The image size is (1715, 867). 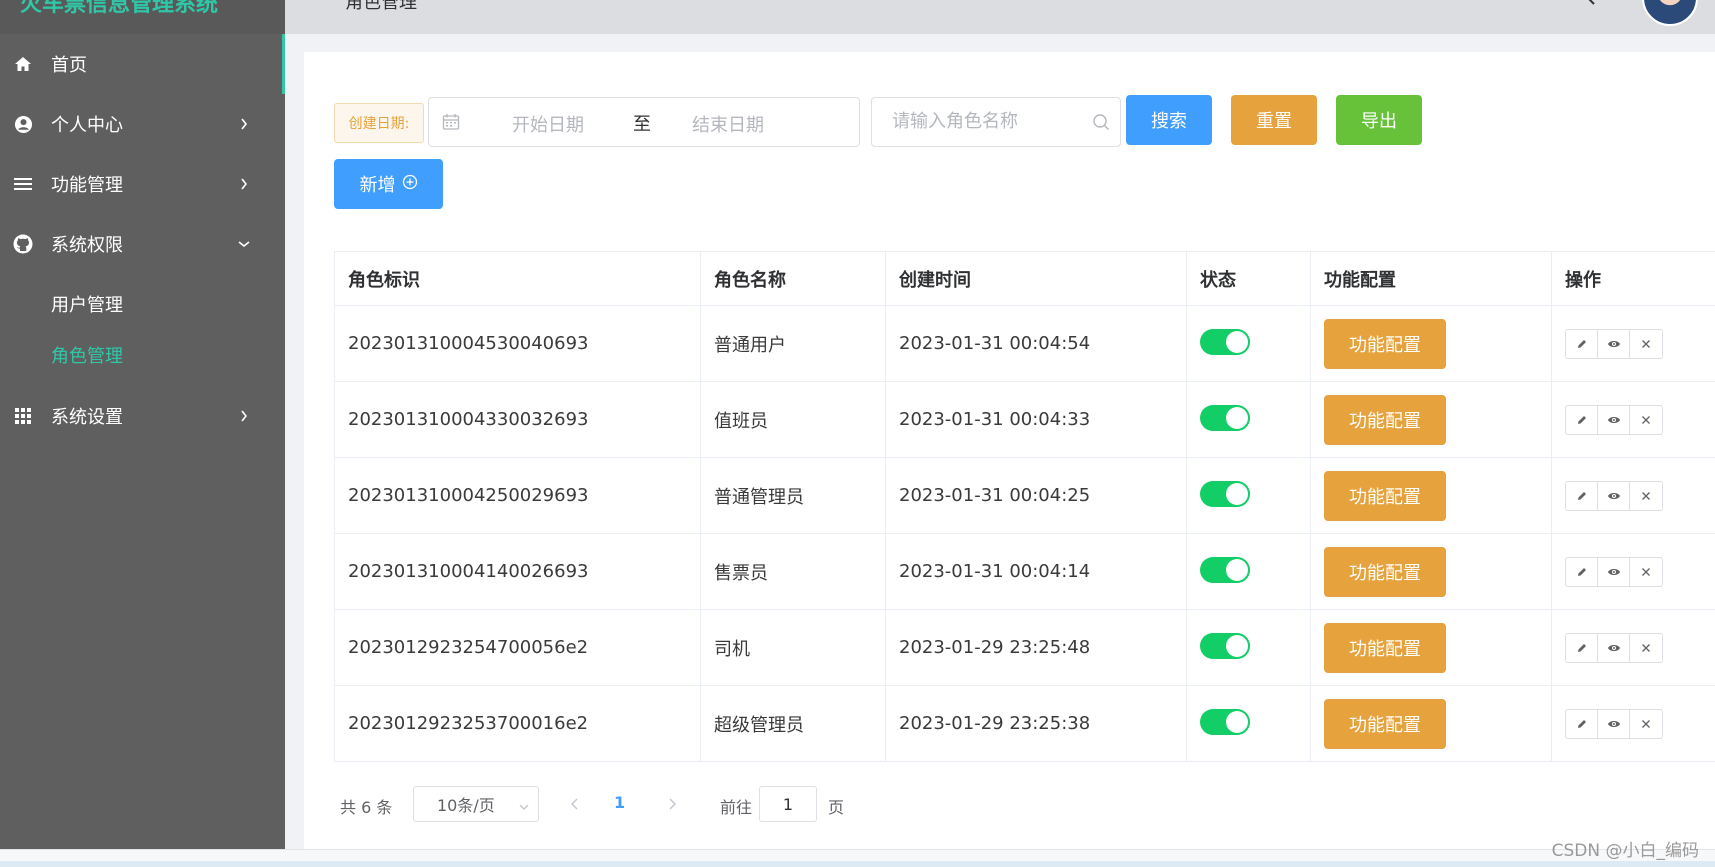 What do you see at coordinates (672, 803) in the screenshot?
I see `next-page-icon` at bounding box center [672, 803].